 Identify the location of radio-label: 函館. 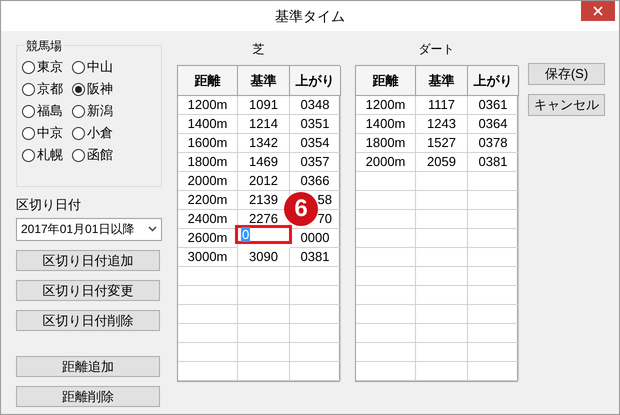
(100, 155).